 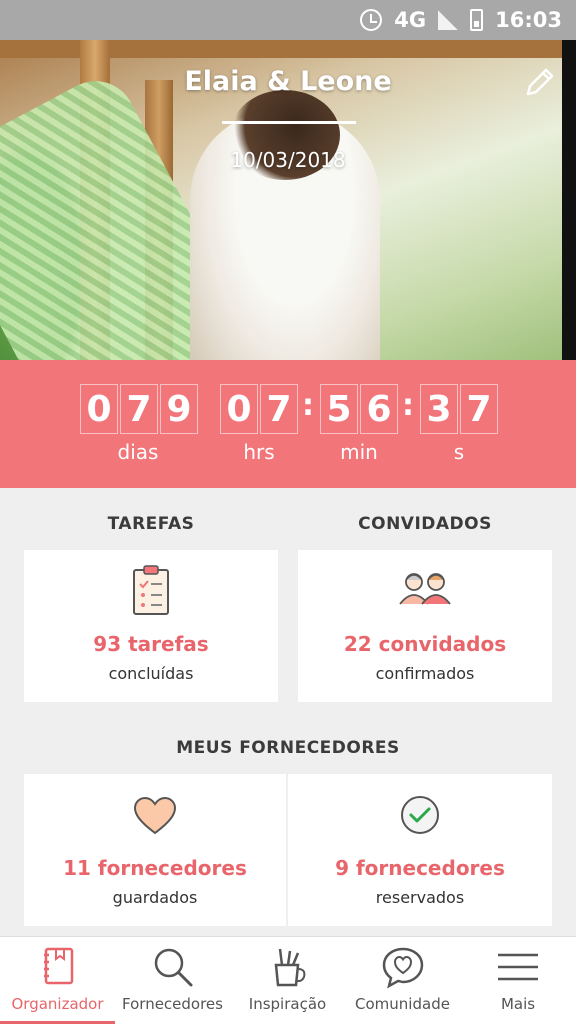 I want to click on guests-count: 22 convidados, so click(x=425, y=644).